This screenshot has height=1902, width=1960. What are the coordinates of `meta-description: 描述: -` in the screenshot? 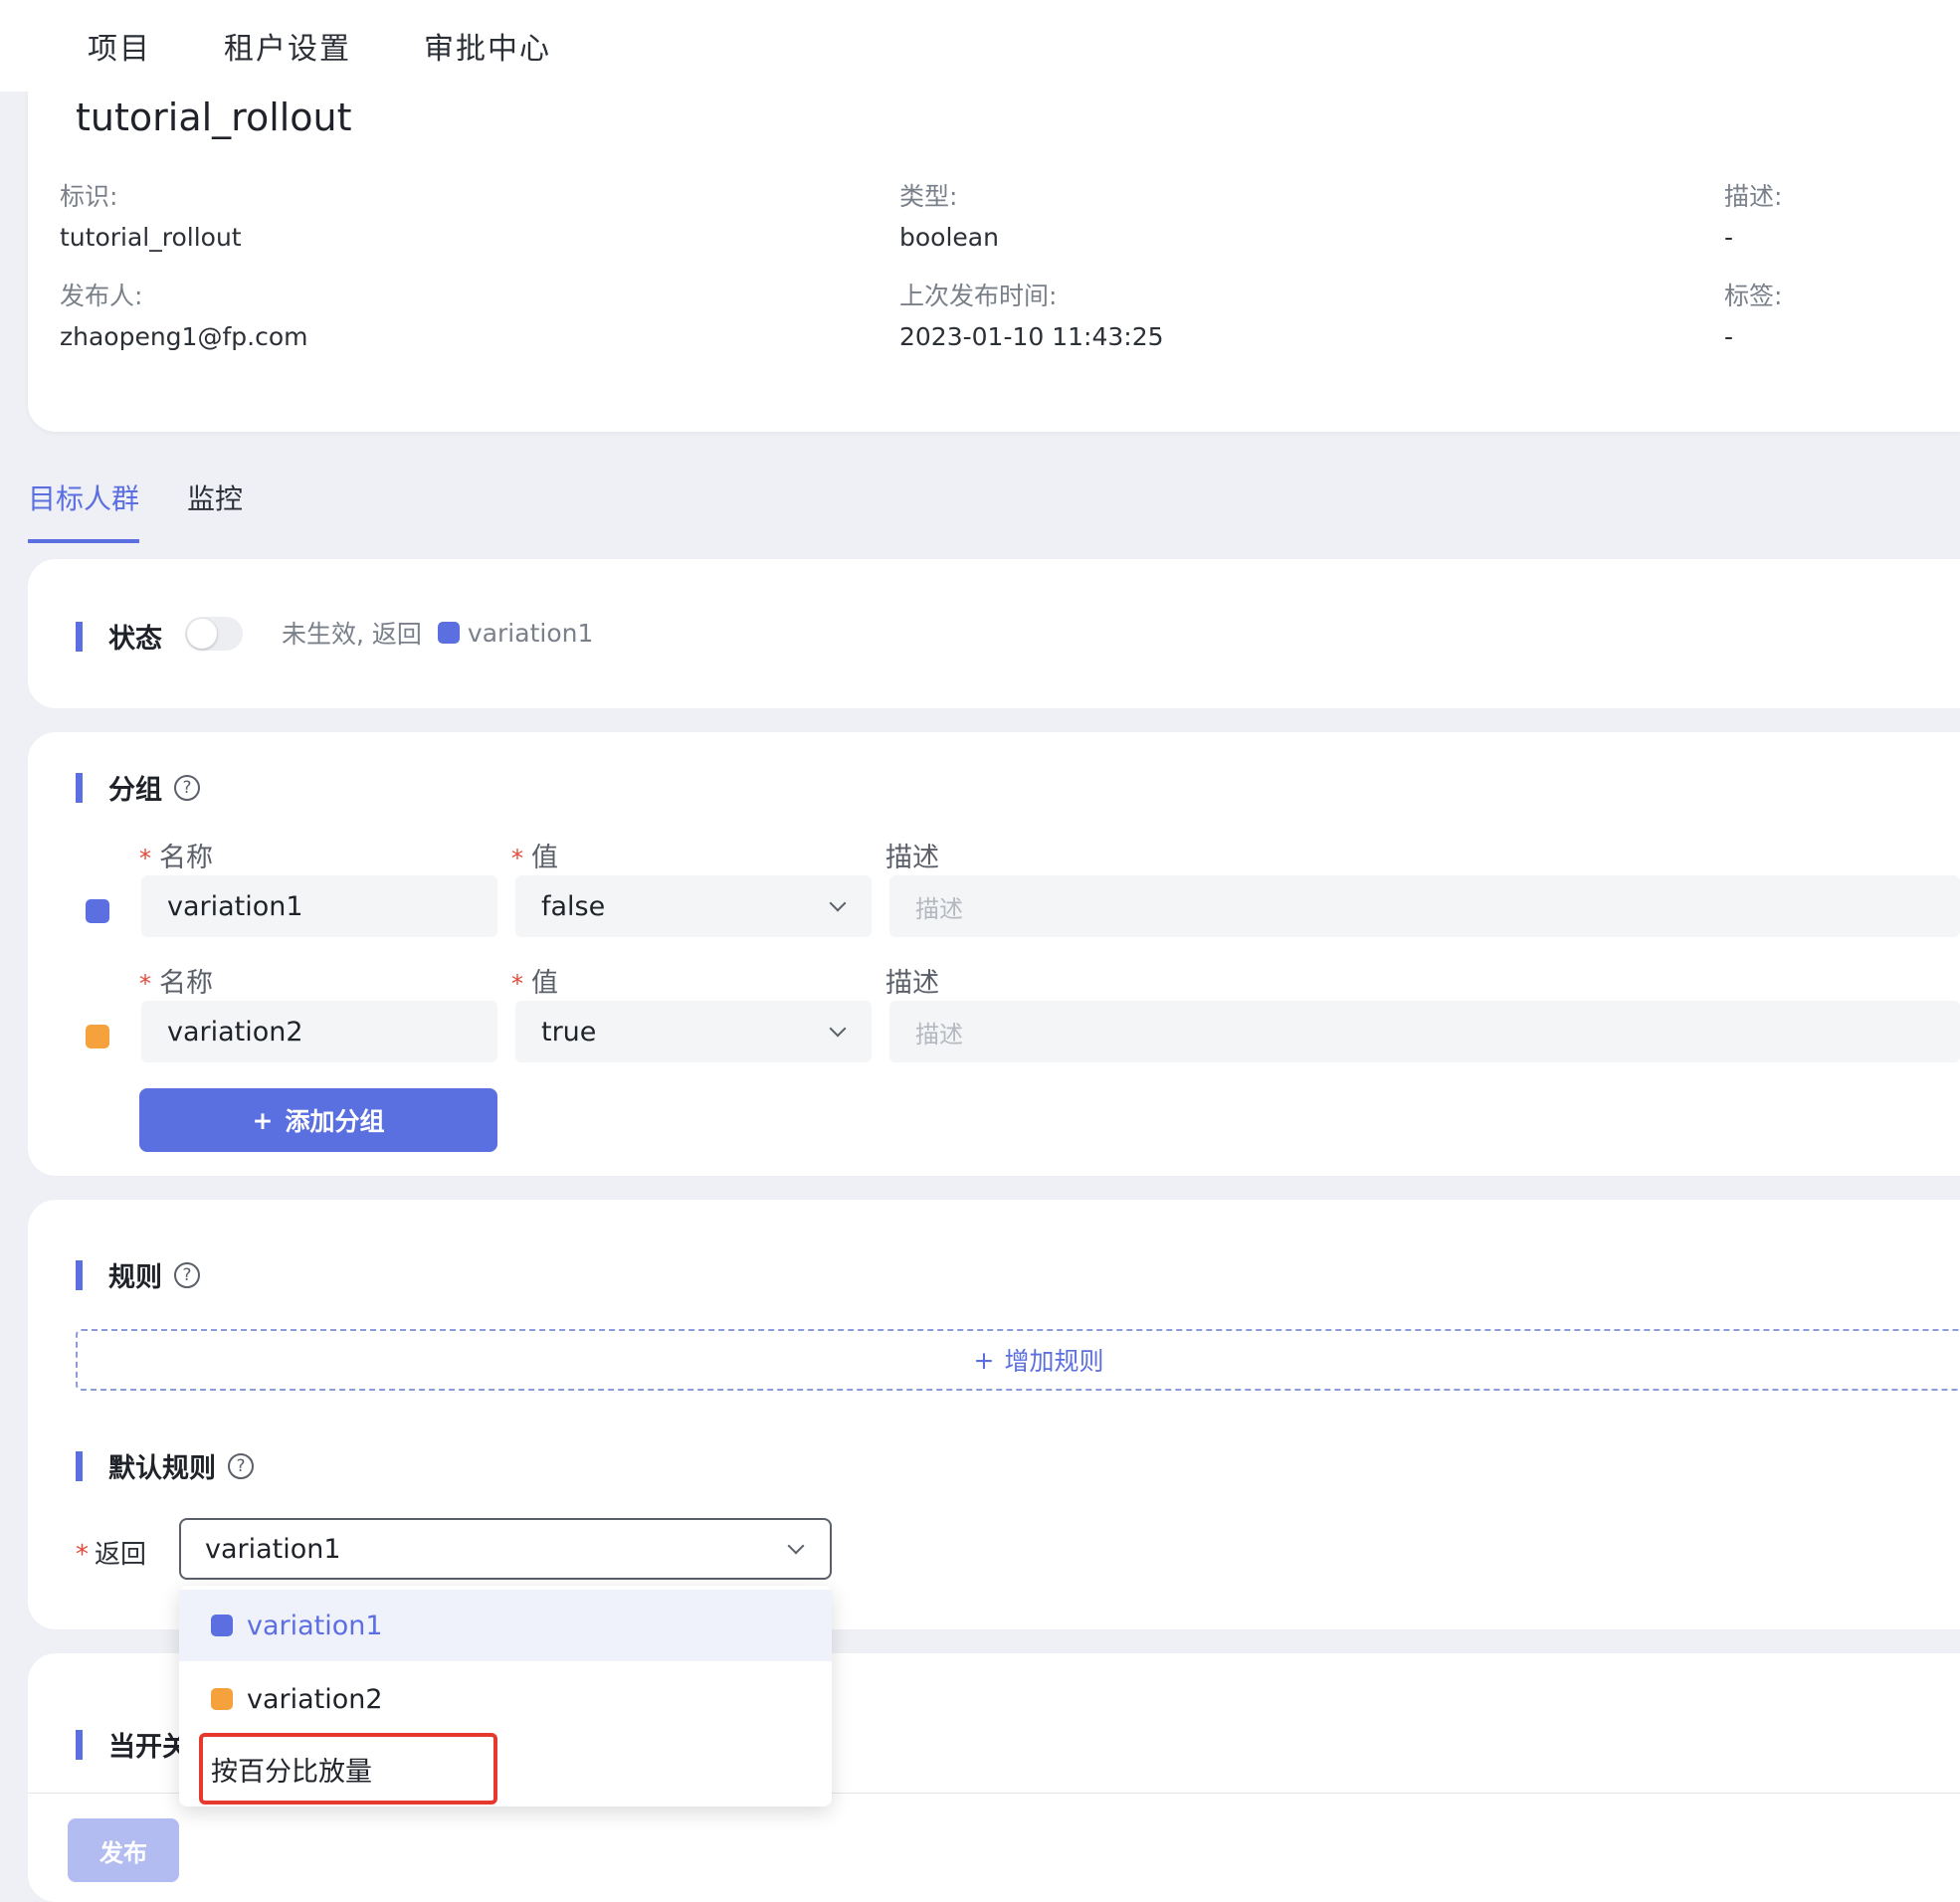 It's located at (1753, 214).